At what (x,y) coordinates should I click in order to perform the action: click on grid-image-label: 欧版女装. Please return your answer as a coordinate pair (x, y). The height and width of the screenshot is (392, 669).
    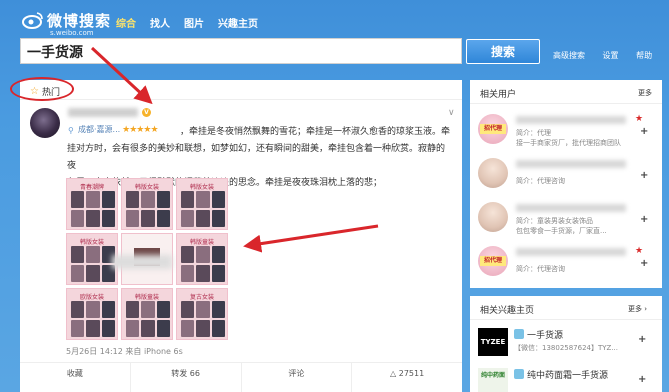
    Looking at the image, I should click on (91, 297).